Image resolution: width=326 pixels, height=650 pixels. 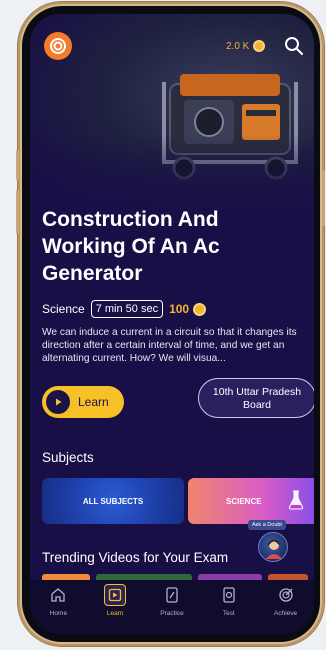 I want to click on board-button: 10th Uttar Pradesh Board, so click(x=256, y=398).